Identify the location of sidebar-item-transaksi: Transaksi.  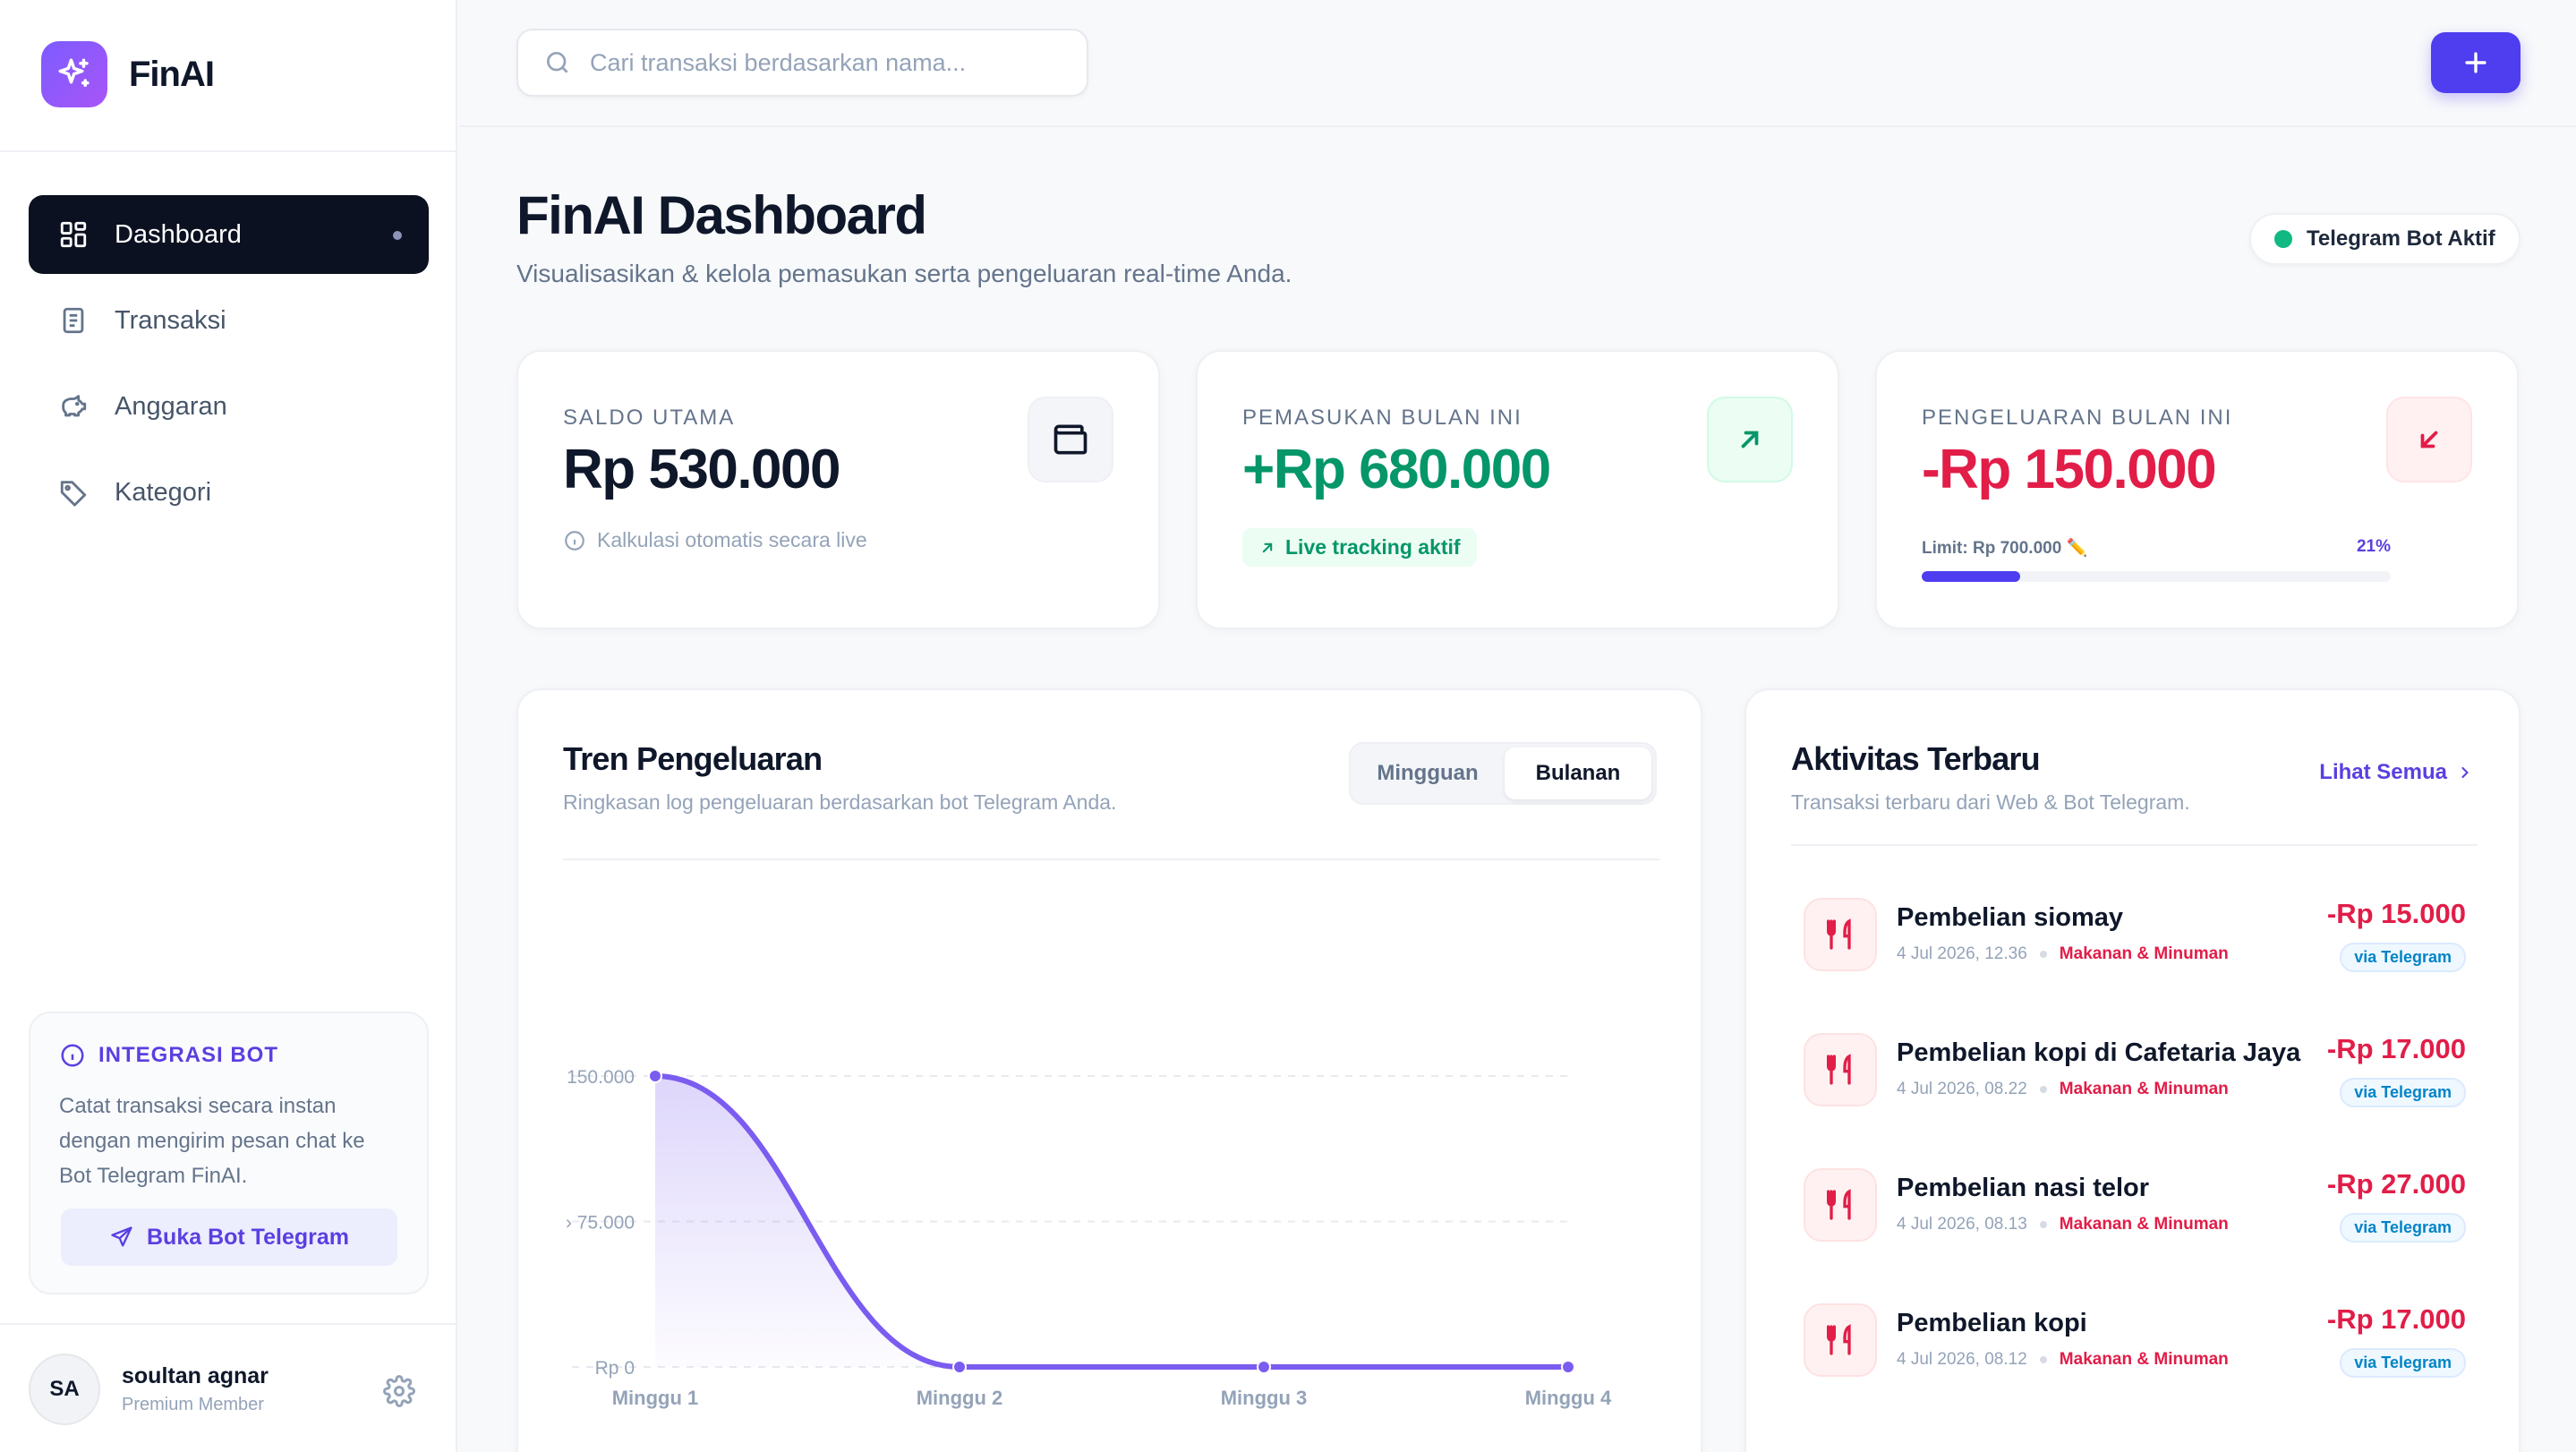
(229, 320).